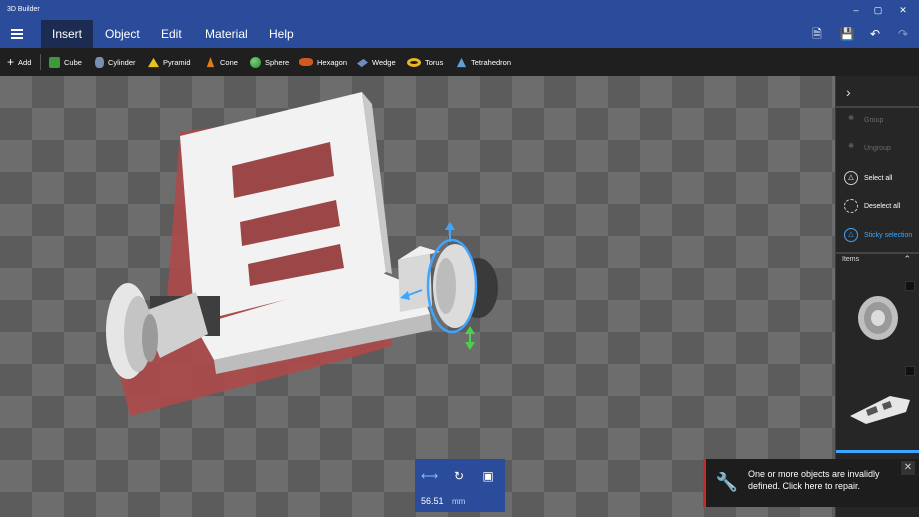 The image size is (919, 517). What do you see at coordinates (491, 62) in the screenshot?
I see `tetrahedron-label: Tetrahedron` at bounding box center [491, 62].